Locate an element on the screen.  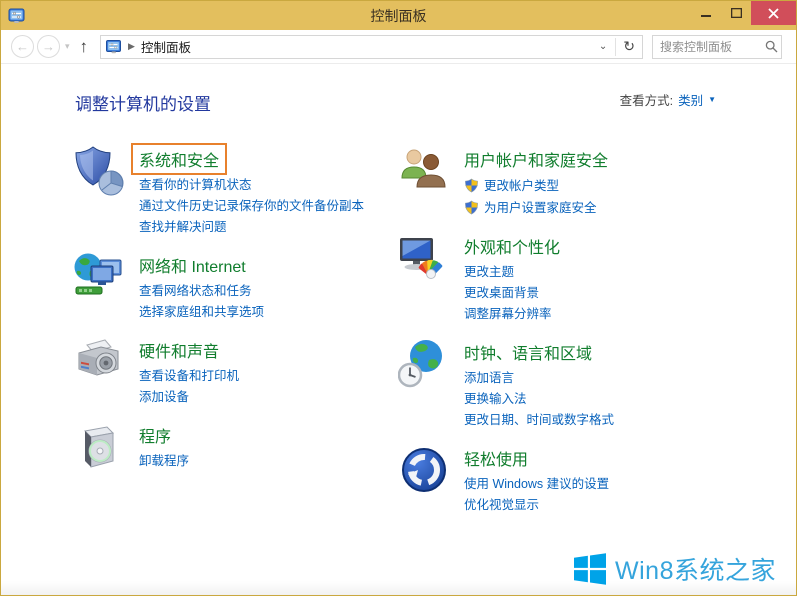
task-link: 通过文件历史记录保存你的文件备份副本 is located at coordinates (251, 206).